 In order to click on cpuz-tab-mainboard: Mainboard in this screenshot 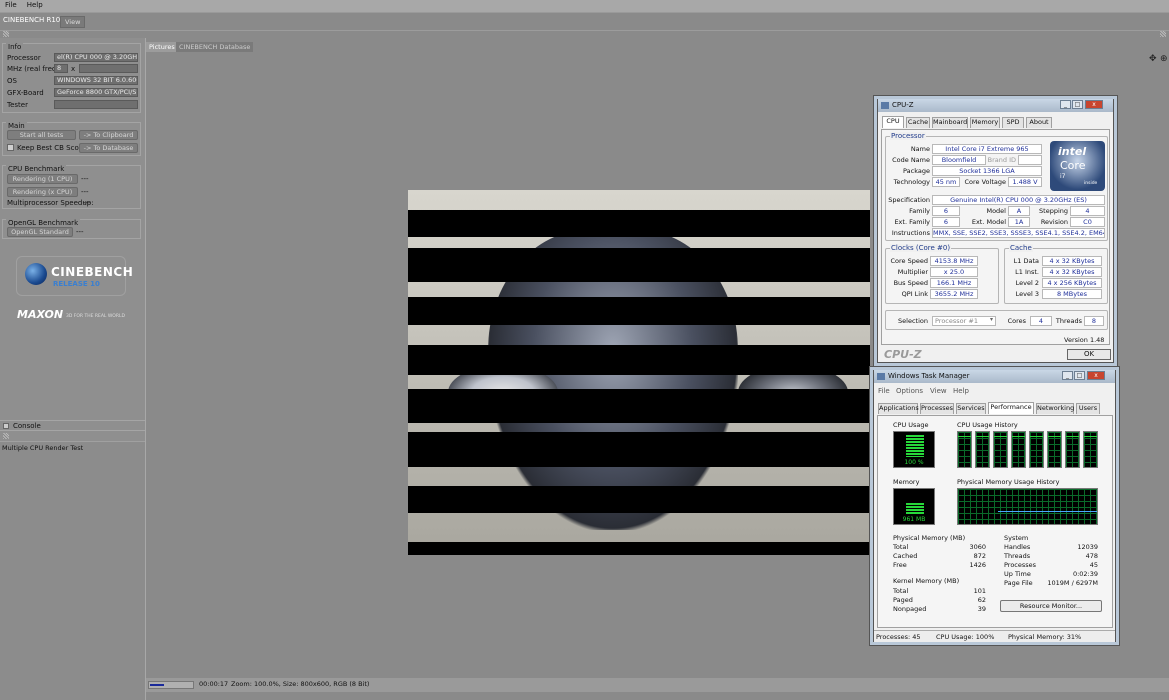, I will do `click(950, 122)`.